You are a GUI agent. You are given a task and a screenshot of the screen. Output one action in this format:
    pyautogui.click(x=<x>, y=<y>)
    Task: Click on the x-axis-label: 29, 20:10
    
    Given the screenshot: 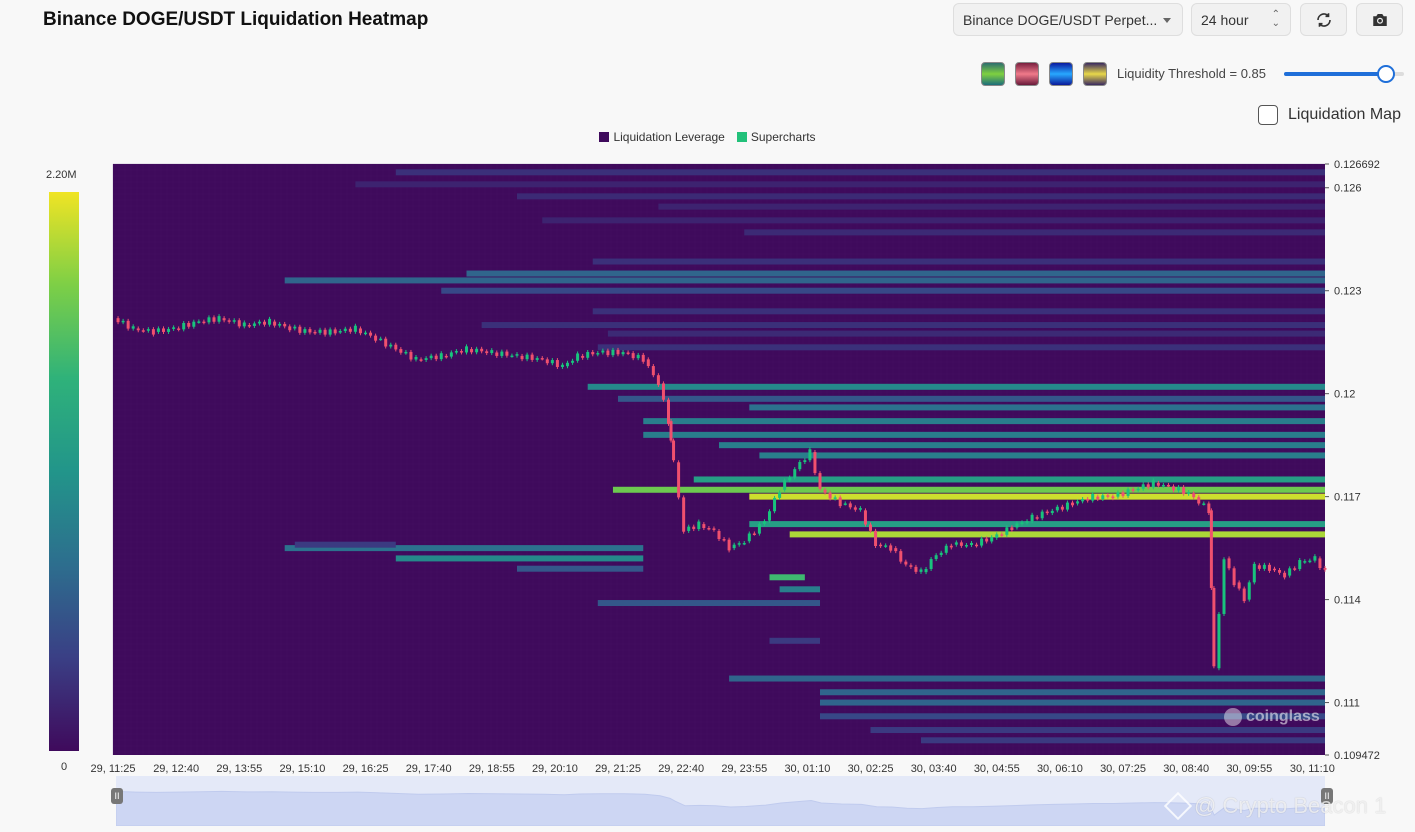 What is the action you would take?
    pyautogui.click(x=555, y=769)
    